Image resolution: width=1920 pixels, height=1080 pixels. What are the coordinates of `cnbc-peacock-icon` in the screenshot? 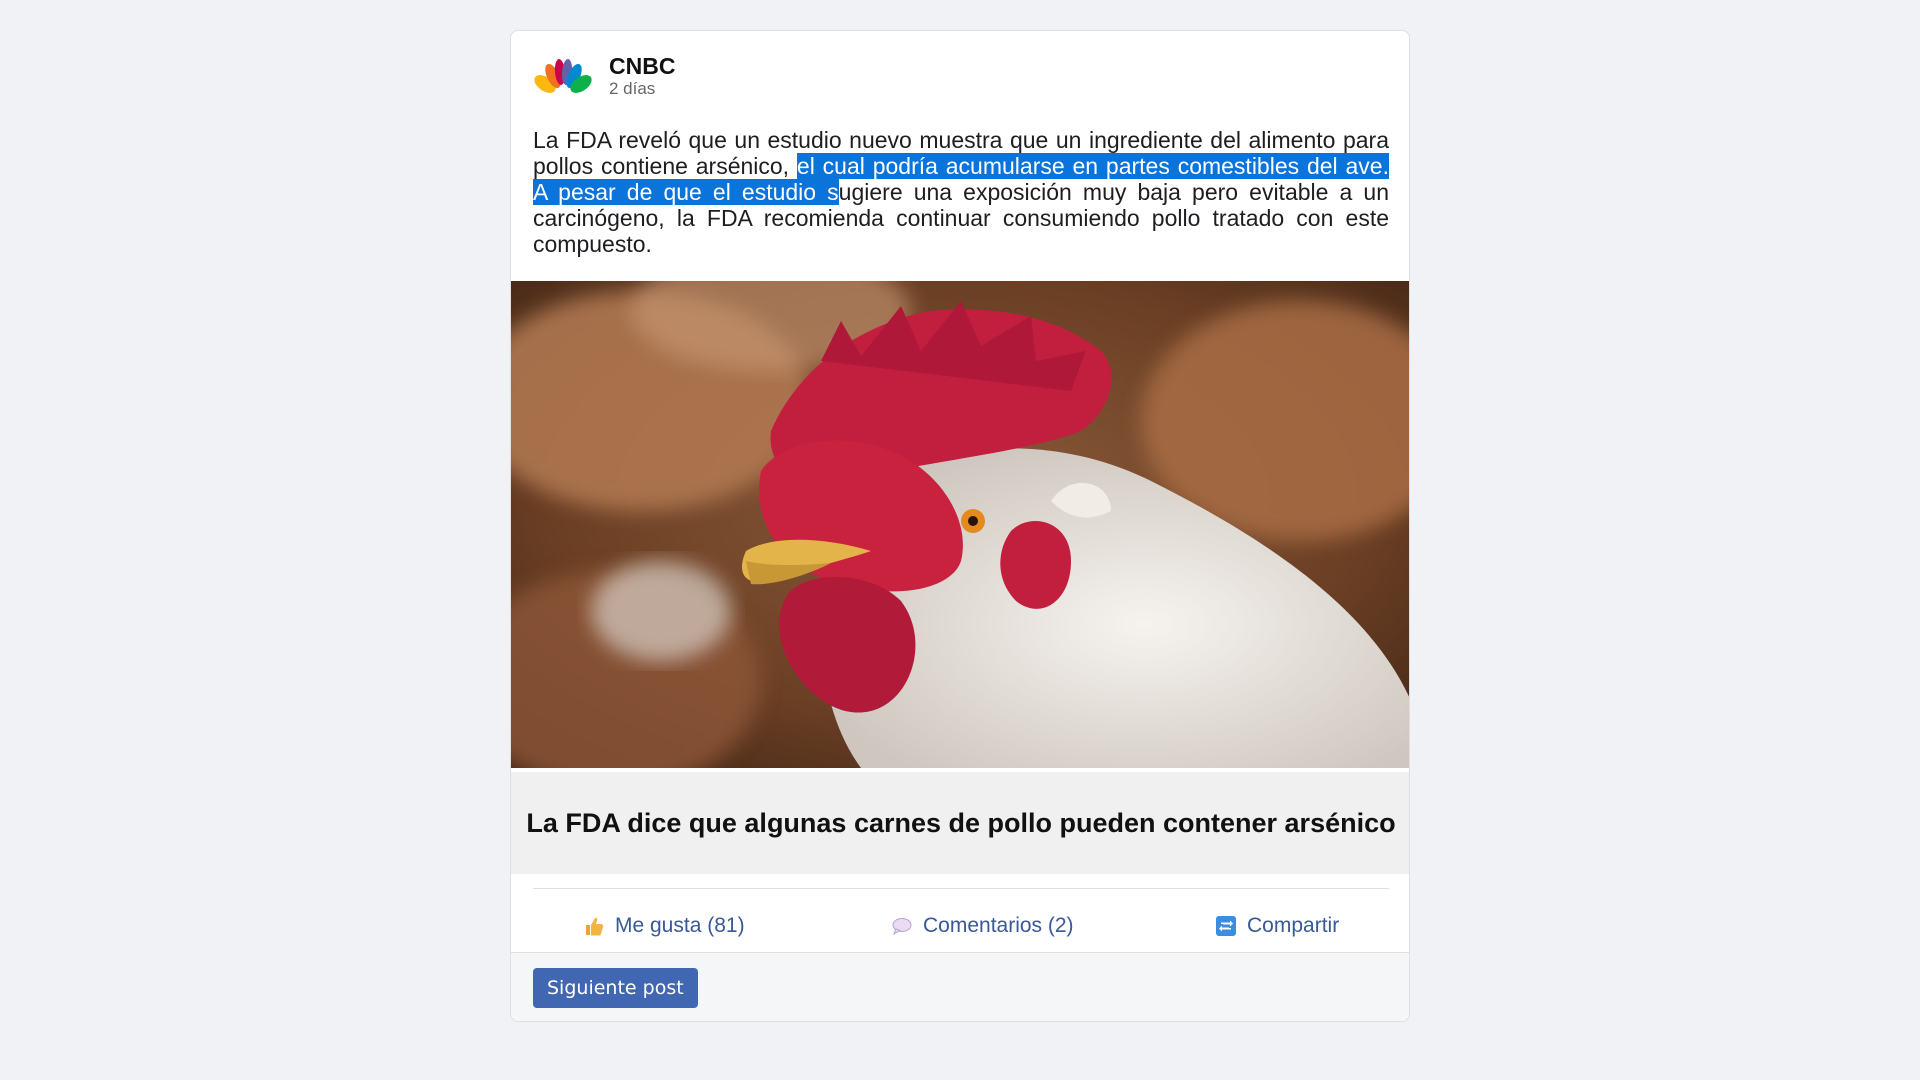 It's located at (563, 76).